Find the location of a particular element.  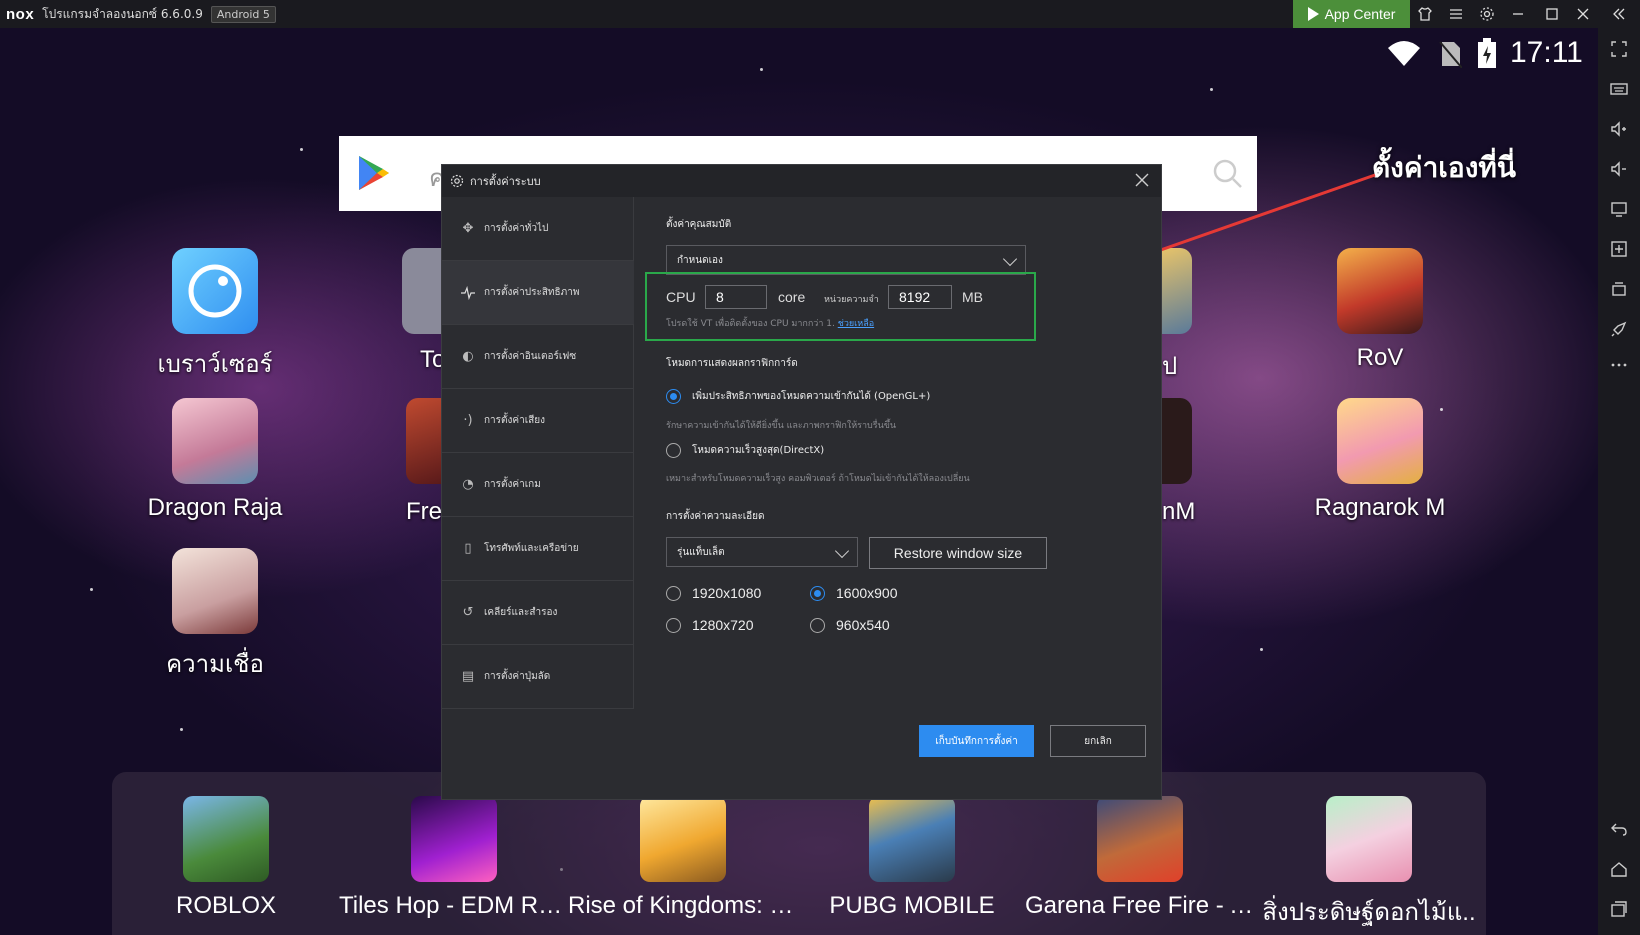

nav-general: ✥ การตั้งค่าทั่วไป is located at coordinates (538, 229).